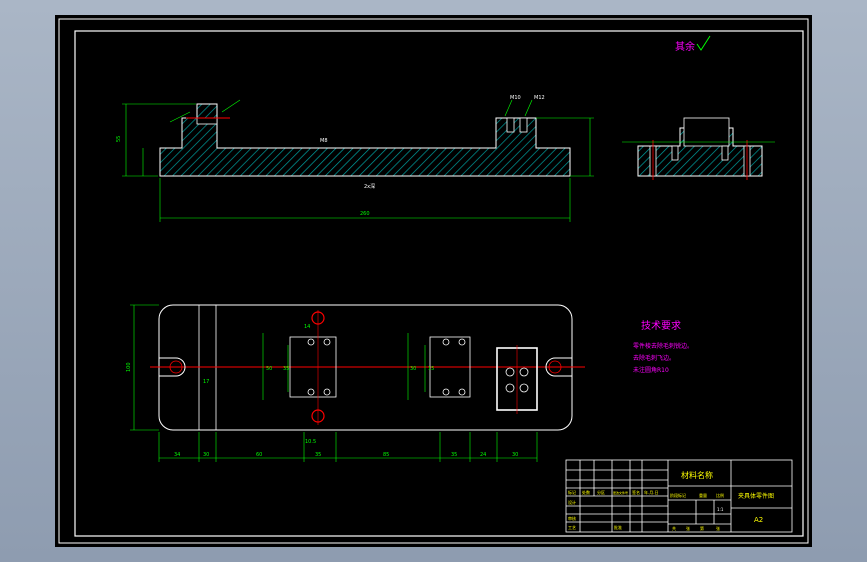 The height and width of the screenshot is (562, 867). I want to click on tb-row-2: 审核, so click(572, 518).